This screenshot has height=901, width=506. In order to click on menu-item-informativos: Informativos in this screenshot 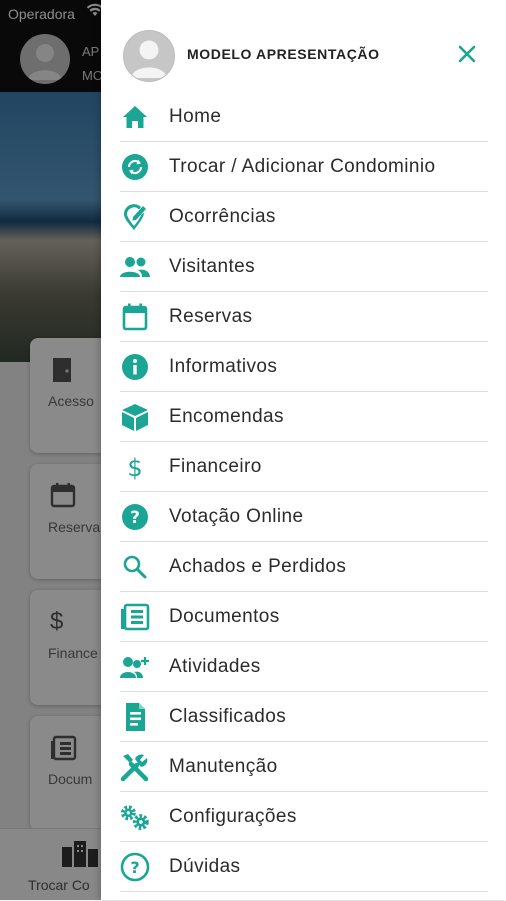, I will do `click(304, 367)`.